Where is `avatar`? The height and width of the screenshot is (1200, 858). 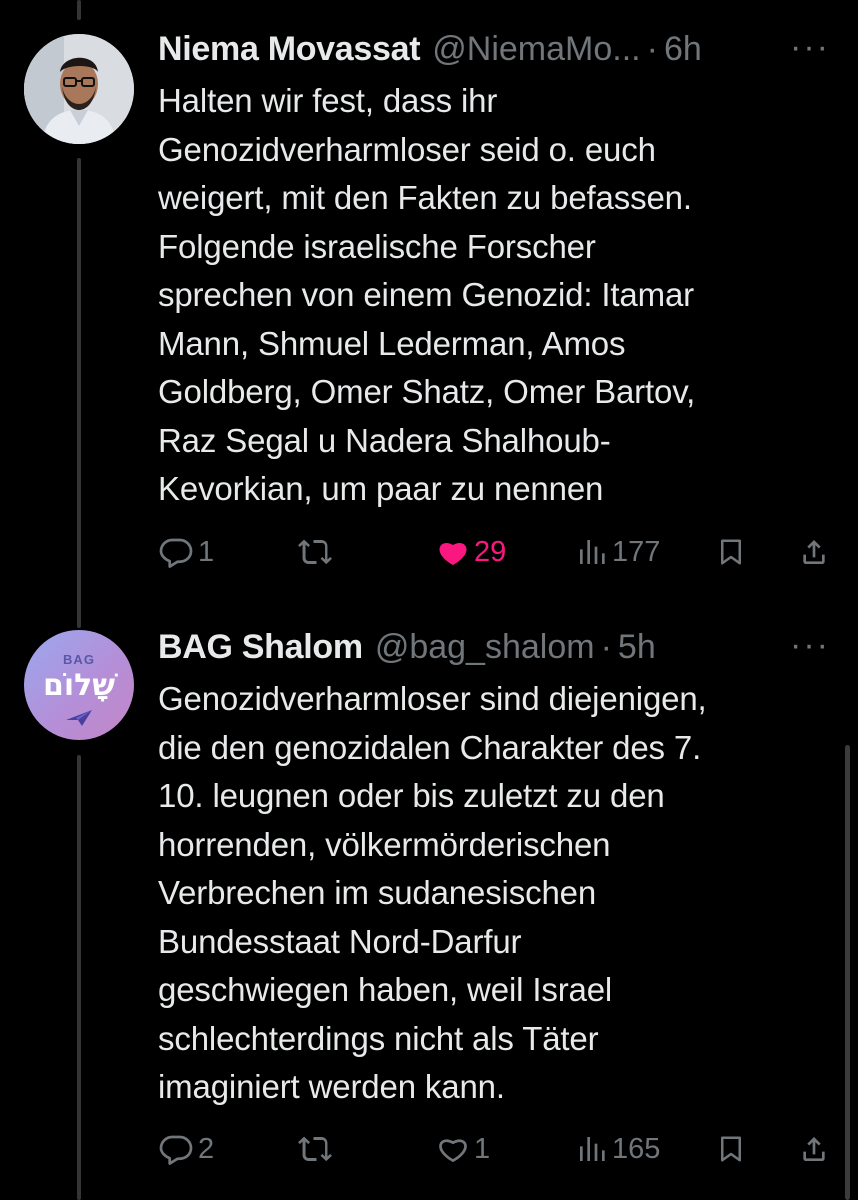
avatar is located at coordinates (79, 89).